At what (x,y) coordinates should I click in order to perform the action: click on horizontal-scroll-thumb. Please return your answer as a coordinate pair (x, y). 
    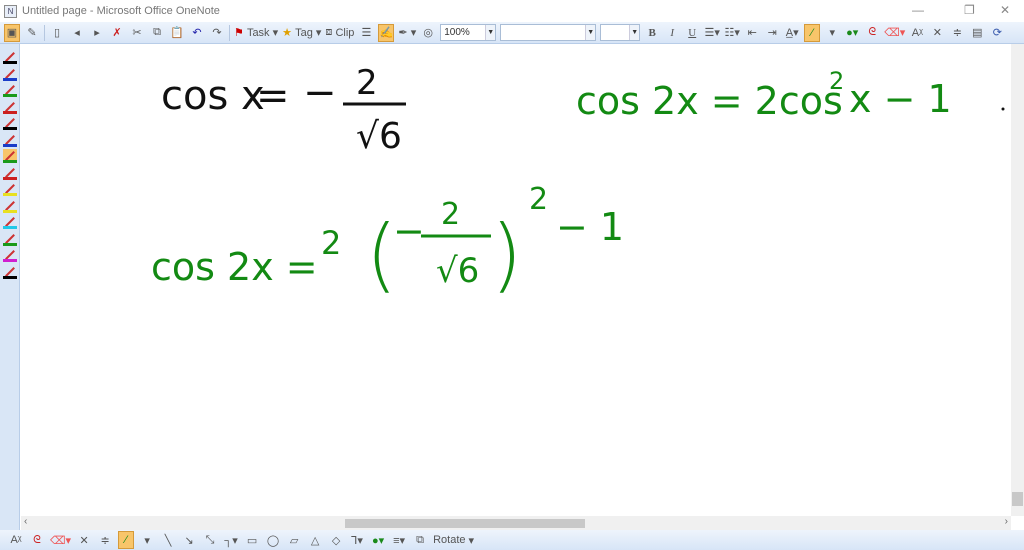
    Looking at the image, I should click on (465, 523).